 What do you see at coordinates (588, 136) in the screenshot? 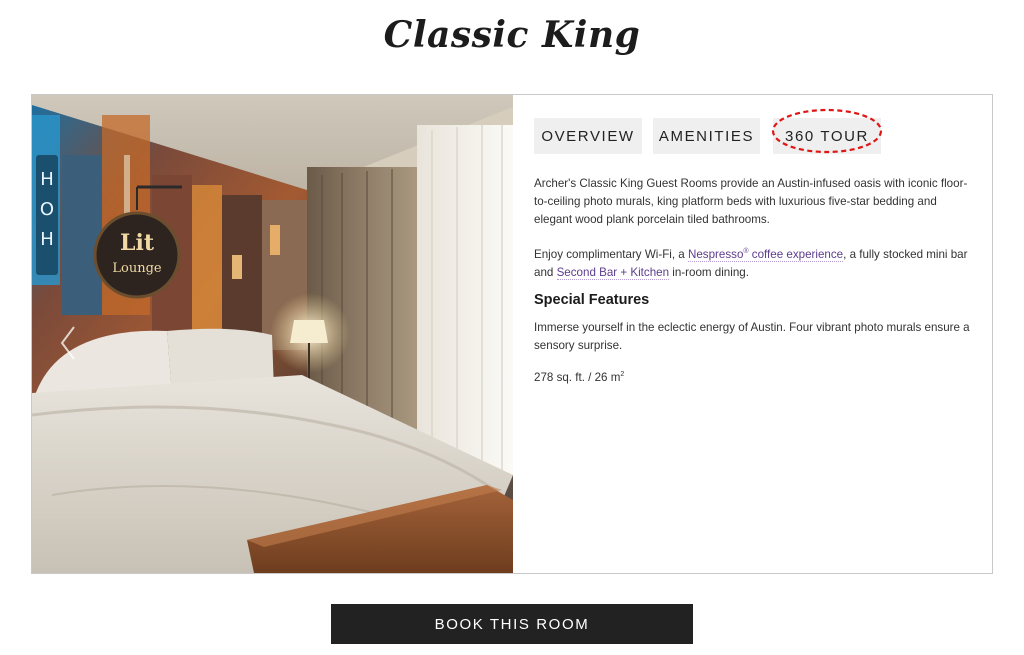
I see `tab-overview: OVERVIEW` at bounding box center [588, 136].